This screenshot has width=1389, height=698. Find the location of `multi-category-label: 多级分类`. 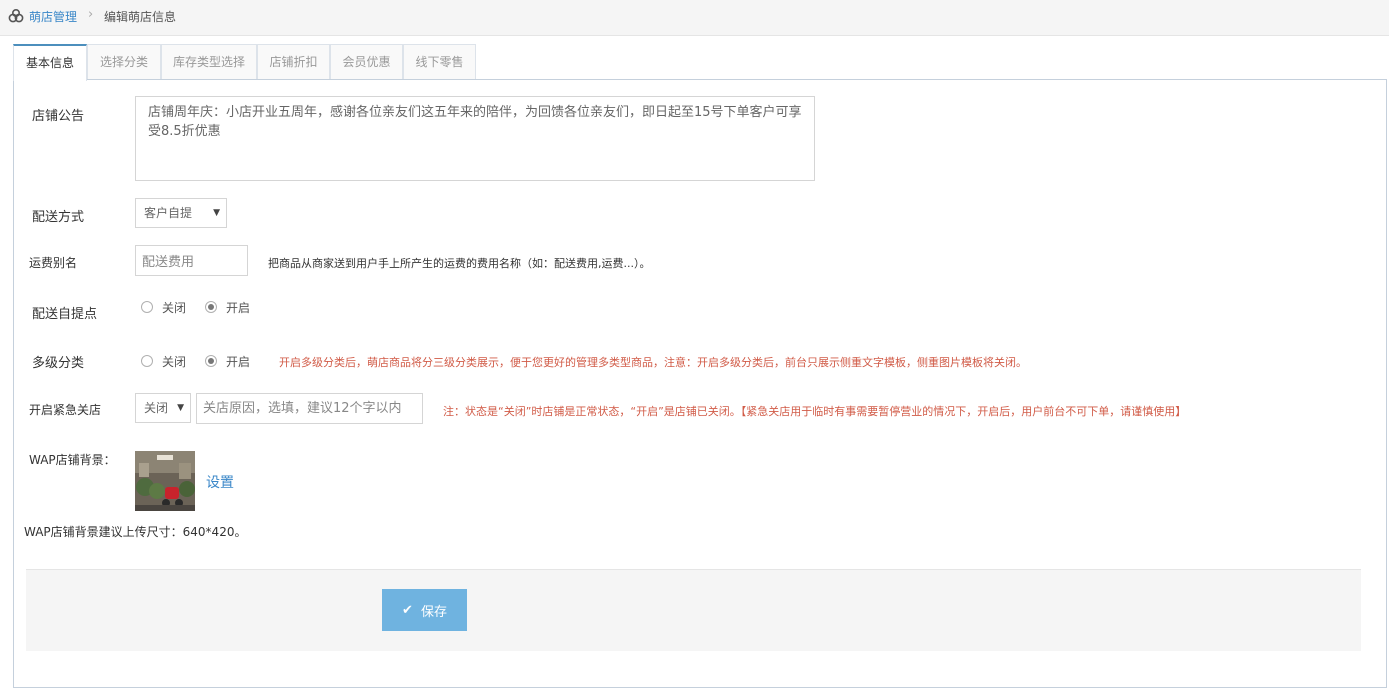

multi-category-label: 多级分类 is located at coordinates (58, 363).